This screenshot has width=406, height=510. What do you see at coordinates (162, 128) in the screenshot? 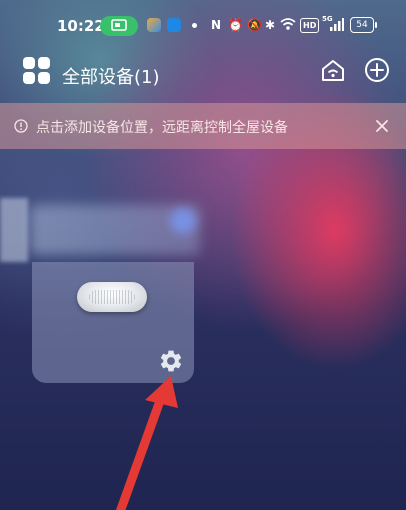
I see `banner-text: 点击添加设备位置，远距离控制全屋设备` at bounding box center [162, 128].